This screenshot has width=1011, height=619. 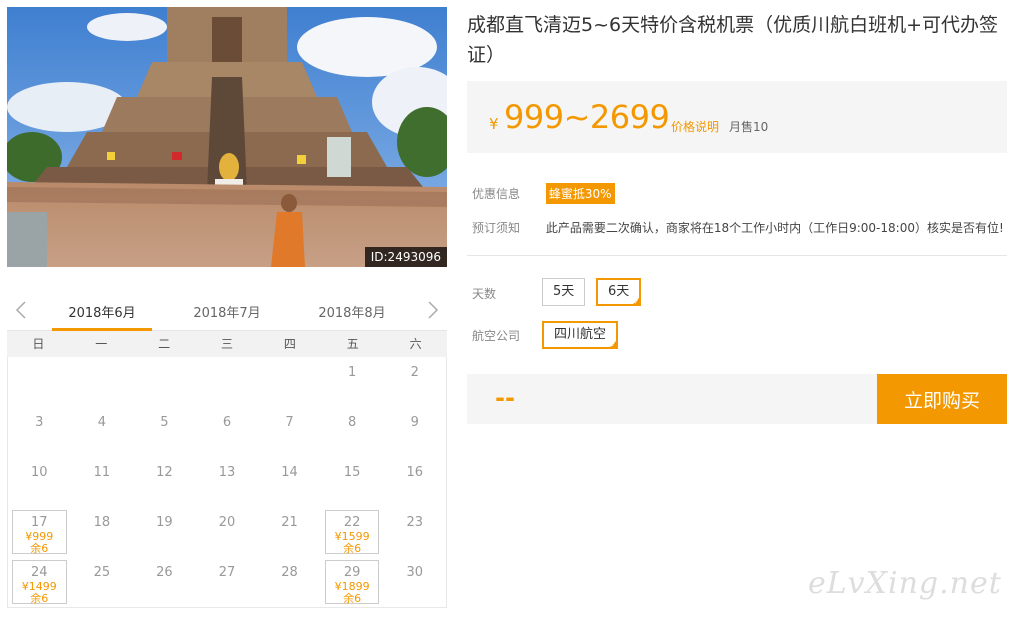 What do you see at coordinates (352, 532) in the screenshot?
I see `calendar-day-available: 22 ¥1599 余6` at bounding box center [352, 532].